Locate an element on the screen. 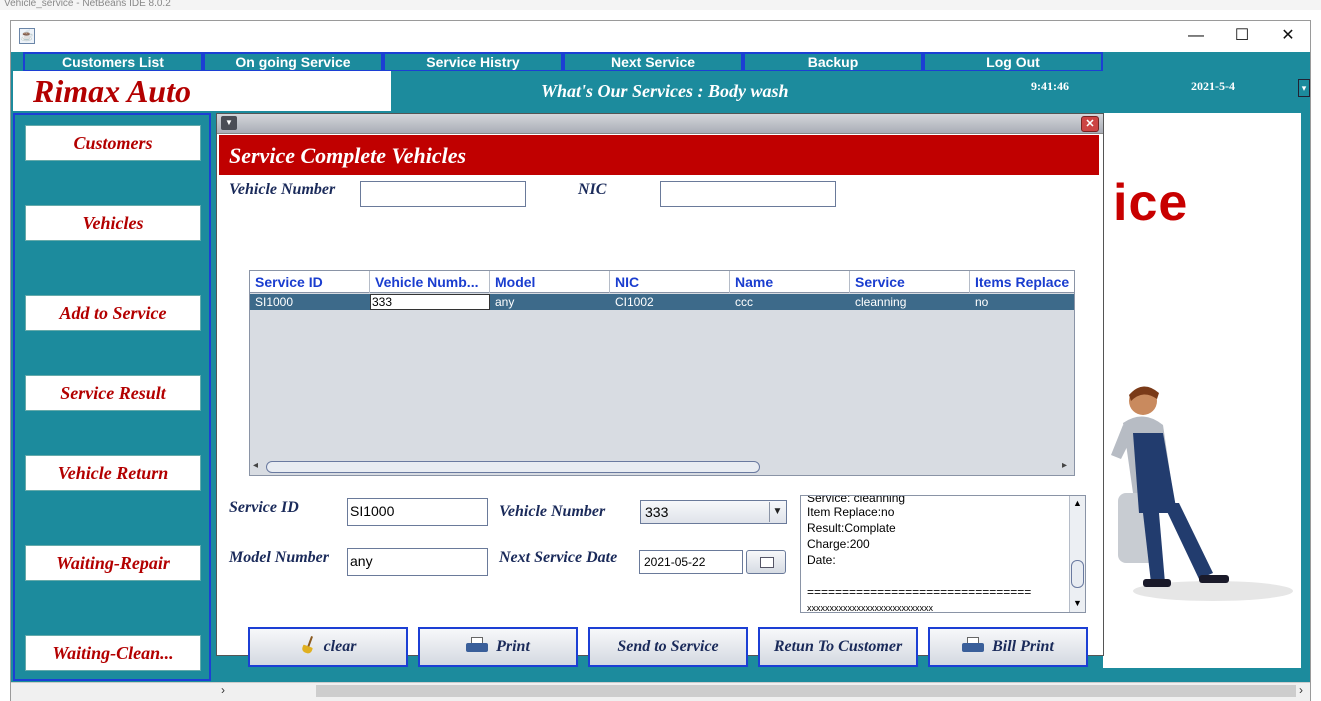 This screenshot has height=701, width=1321. nic-search-label: NIC is located at coordinates (592, 189).